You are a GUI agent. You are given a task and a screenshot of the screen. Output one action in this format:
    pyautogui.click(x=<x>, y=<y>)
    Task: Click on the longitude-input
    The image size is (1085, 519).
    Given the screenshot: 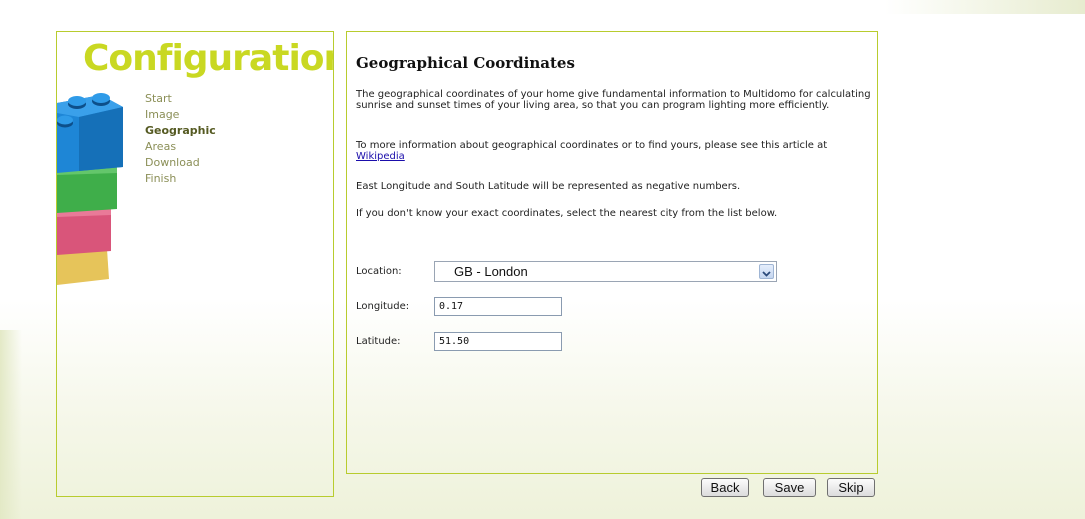 What is the action you would take?
    pyautogui.click(x=498, y=306)
    